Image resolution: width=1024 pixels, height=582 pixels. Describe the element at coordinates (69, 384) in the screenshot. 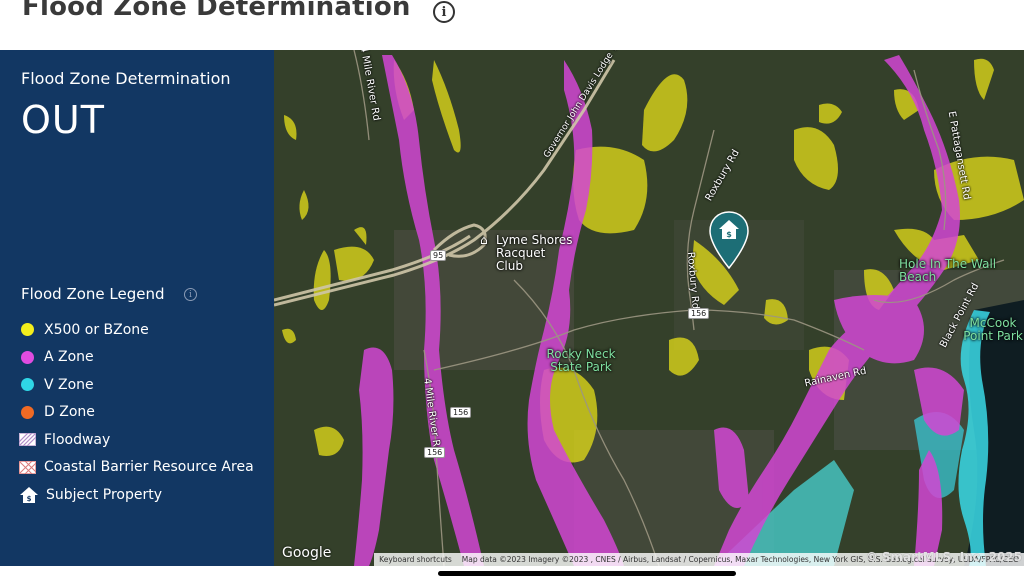

I see `legend-label: V Zone` at that location.